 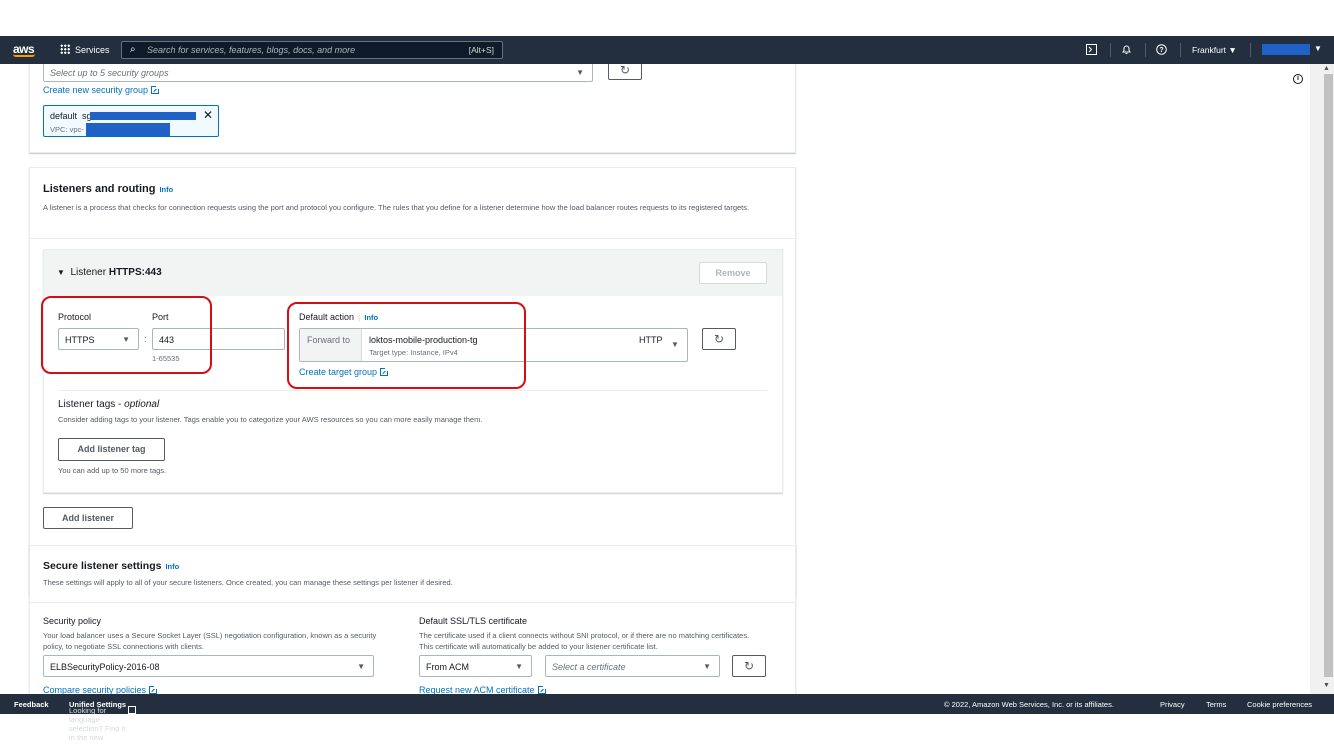 What do you see at coordinates (112, 470) in the screenshot?
I see `listener-tags-hint: You can add up to 50 more tags.` at bounding box center [112, 470].